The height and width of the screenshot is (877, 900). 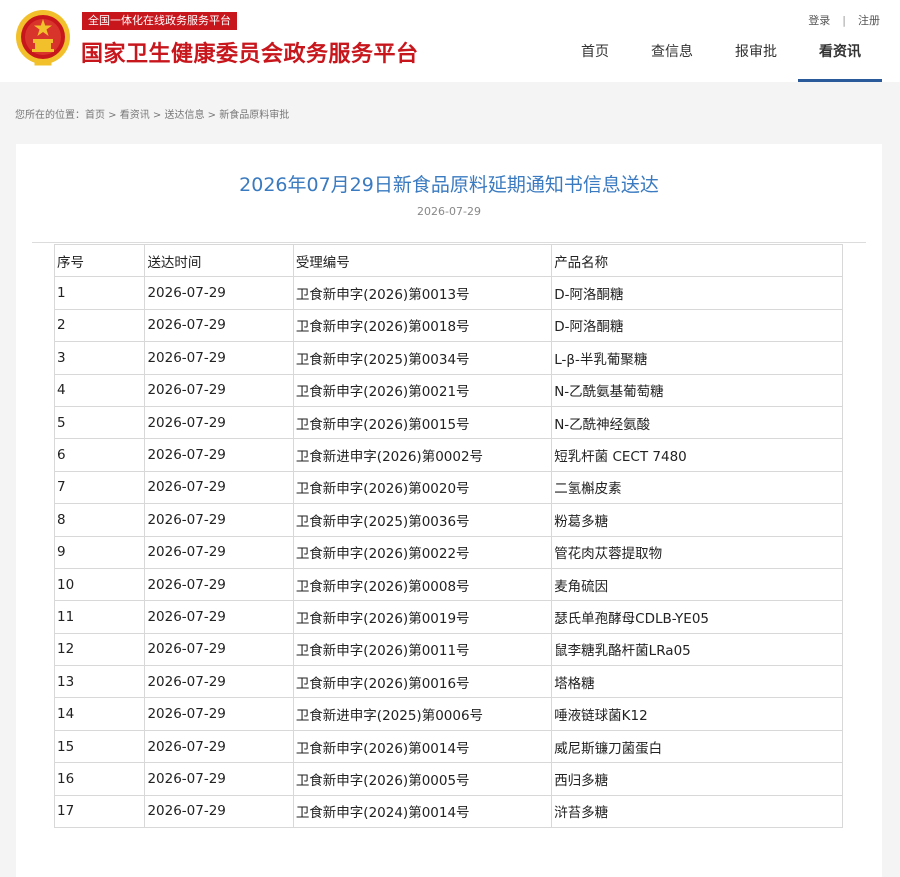 What do you see at coordinates (95, 115) in the screenshot?
I see `breadcrumb-home: 首页` at bounding box center [95, 115].